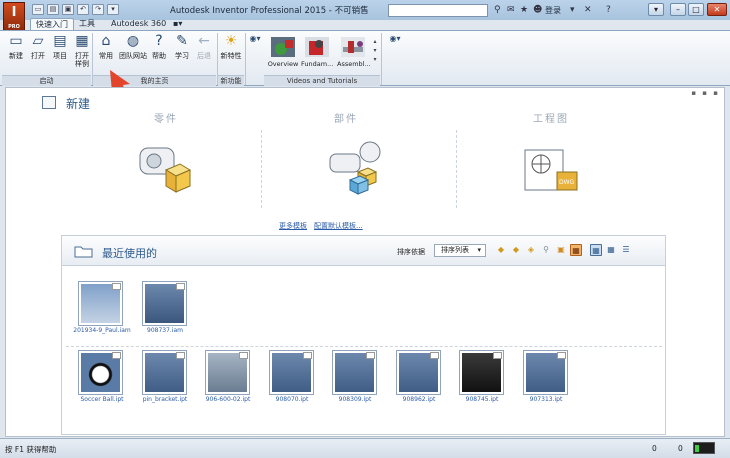 The height and width of the screenshot is (458, 730). Describe the element at coordinates (165, 399) in the screenshot. I see `recent-part-label: pin_bracket.ipt` at that location.